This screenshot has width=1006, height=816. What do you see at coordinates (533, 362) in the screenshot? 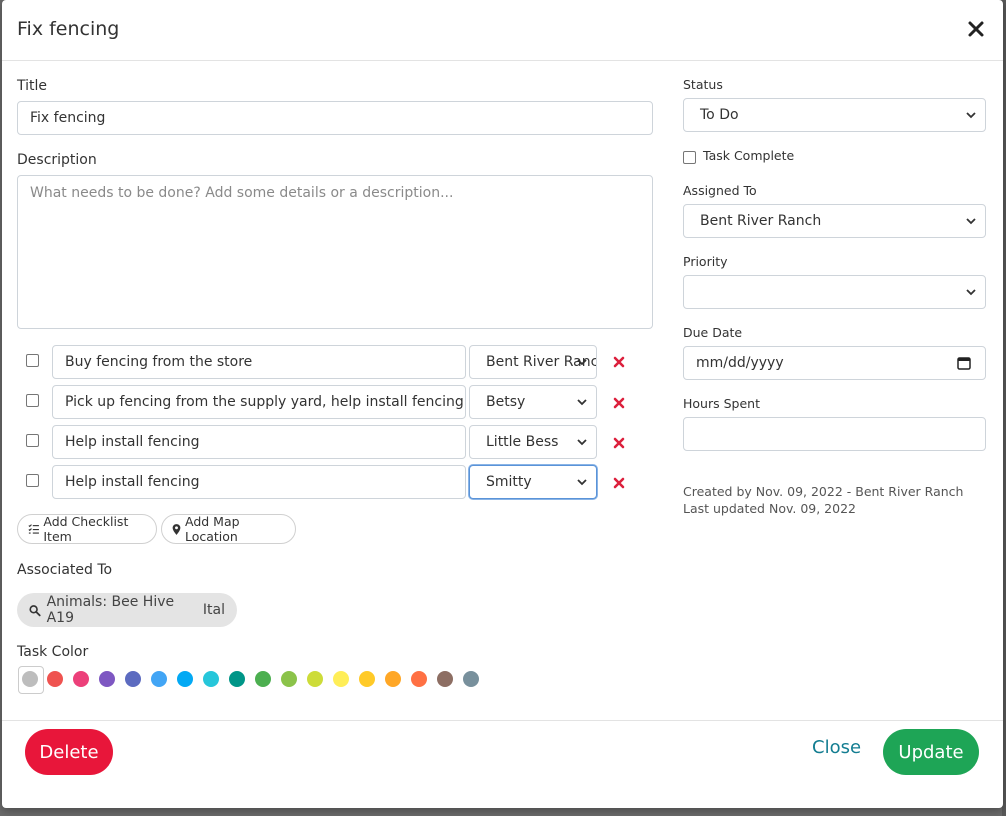
I see `checklist-assignee-select: Bent River Ranch` at bounding box center [533, 362].